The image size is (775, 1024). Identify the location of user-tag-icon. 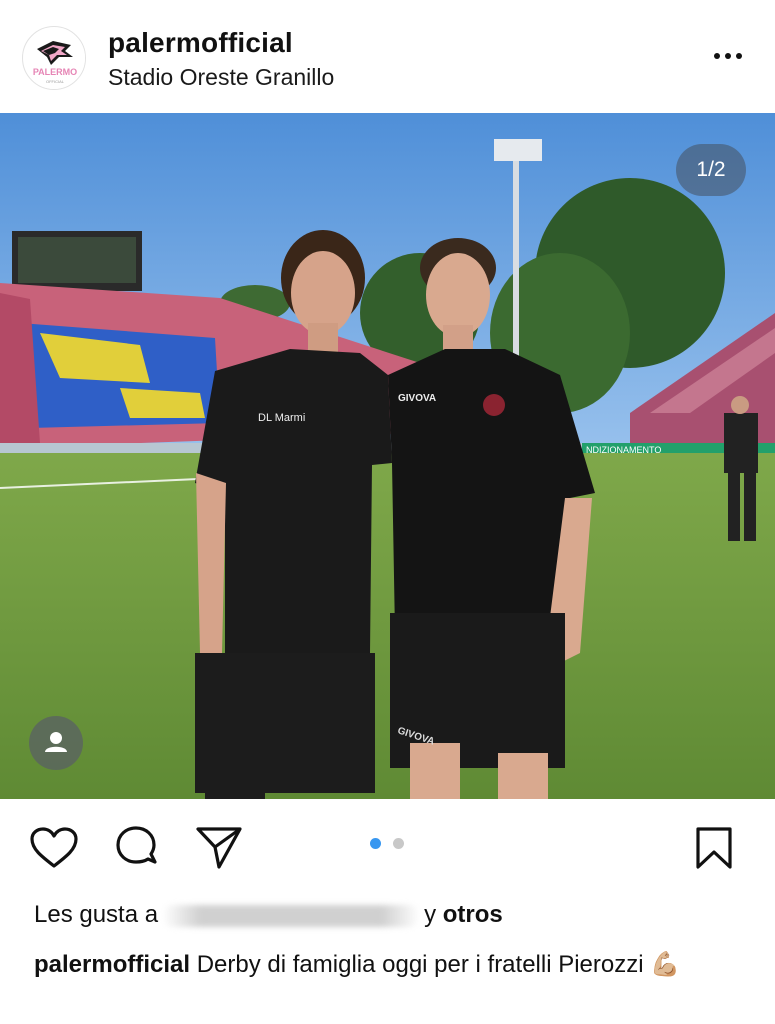
(56, 742).